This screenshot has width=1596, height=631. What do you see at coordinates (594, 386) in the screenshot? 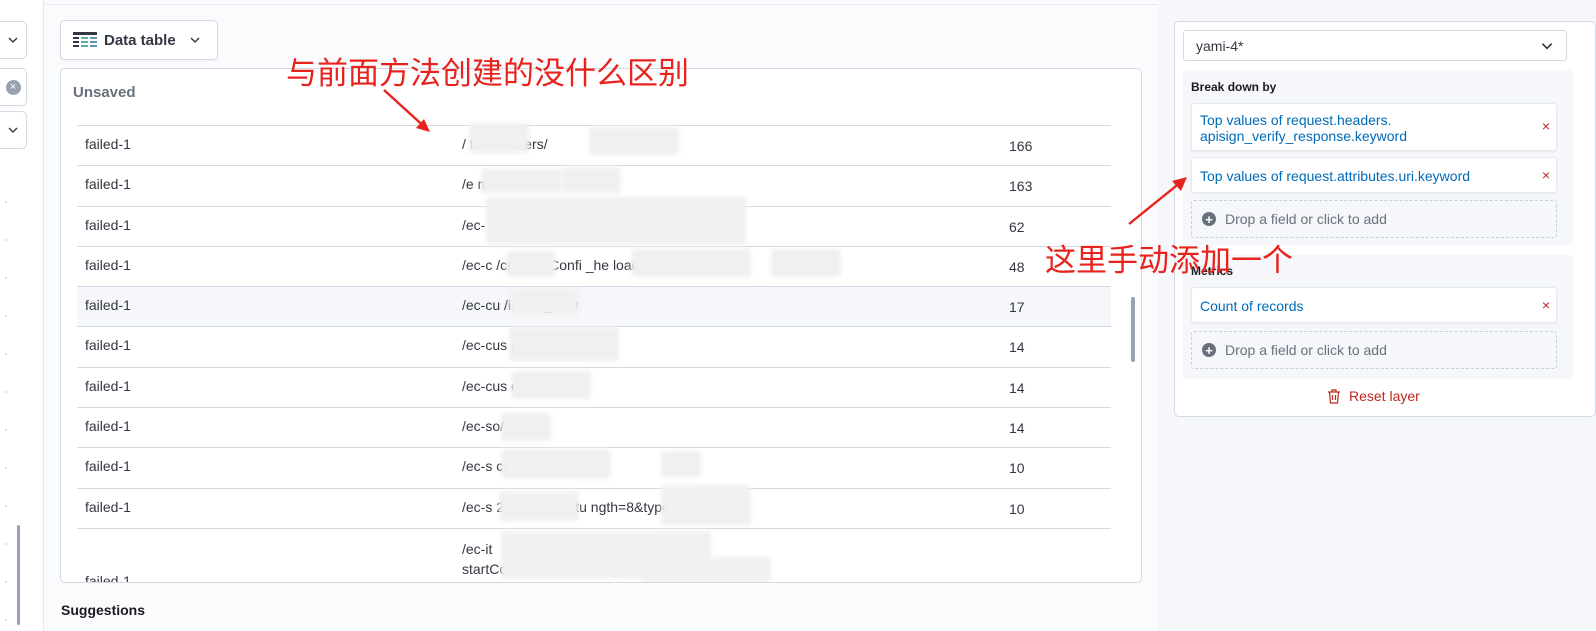
I see `table-row: failed-1 /ec-cus ers/login 14` at bounding box center [594, 386].